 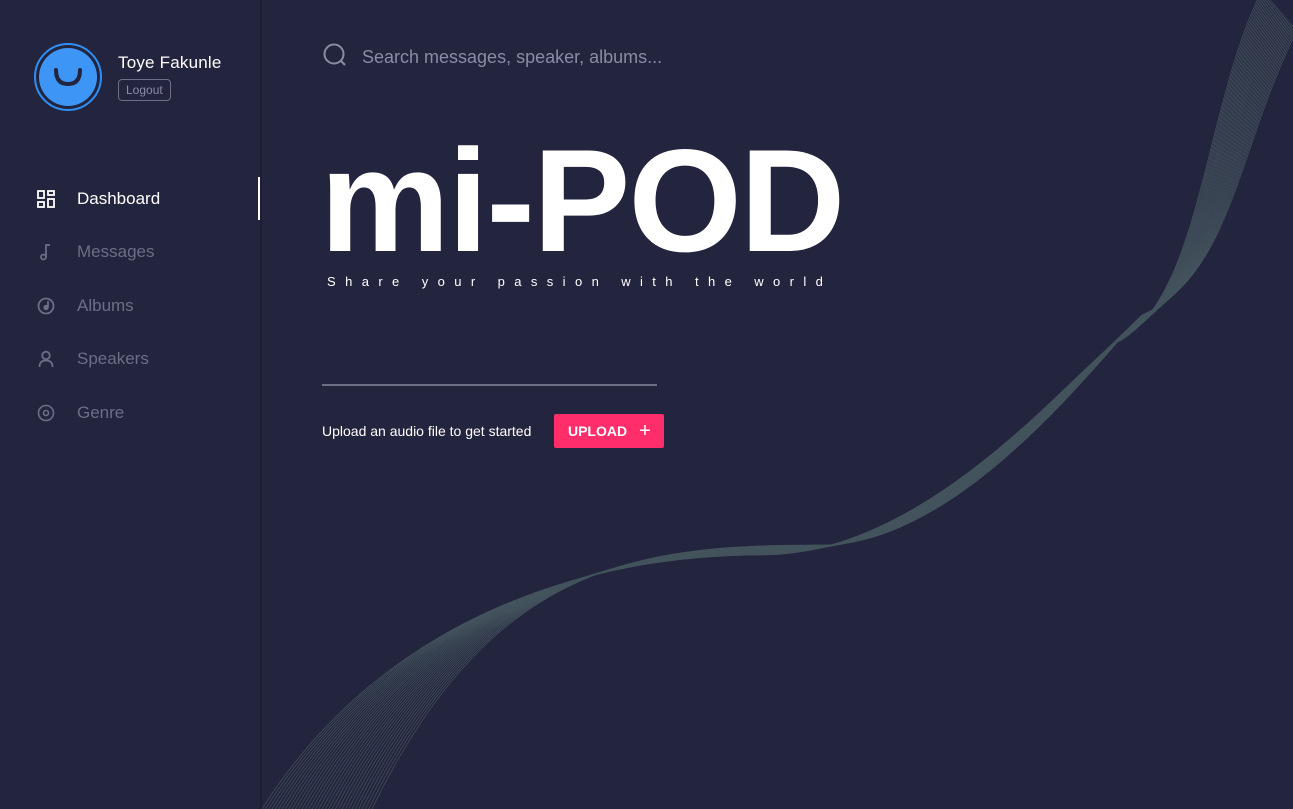 I want to click on hero-title: mi-POD, so click(x=582, y=200).